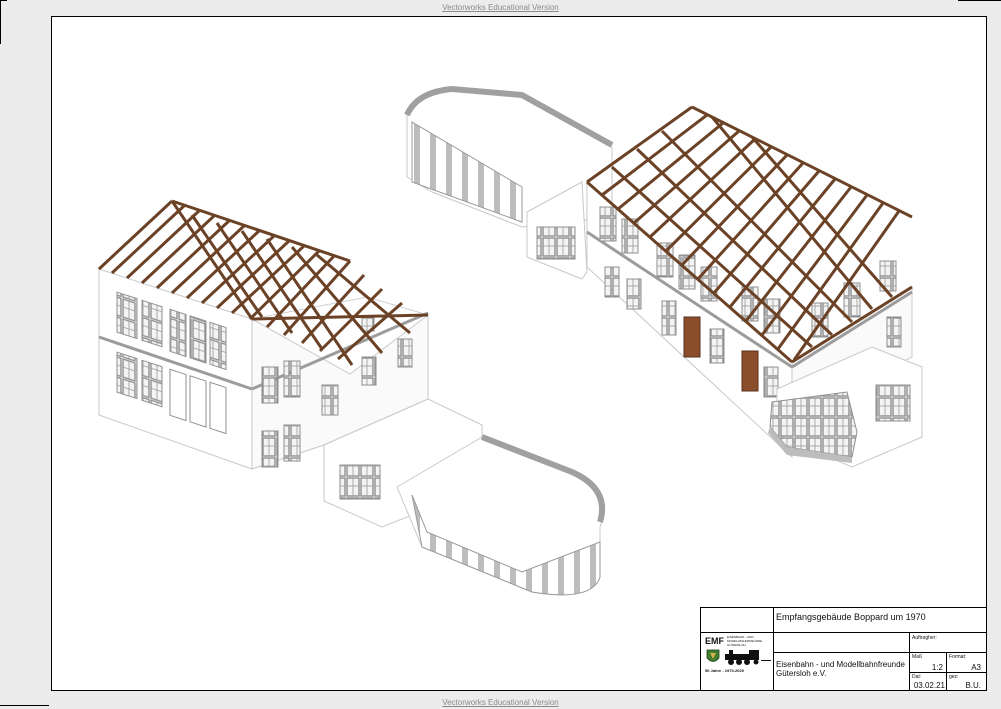 Image resolution: width=1001 pixels, height=709 pixels. I want to click on drawing-title: Empfangsgebäude Boppard um 1970, so click(851, 617).